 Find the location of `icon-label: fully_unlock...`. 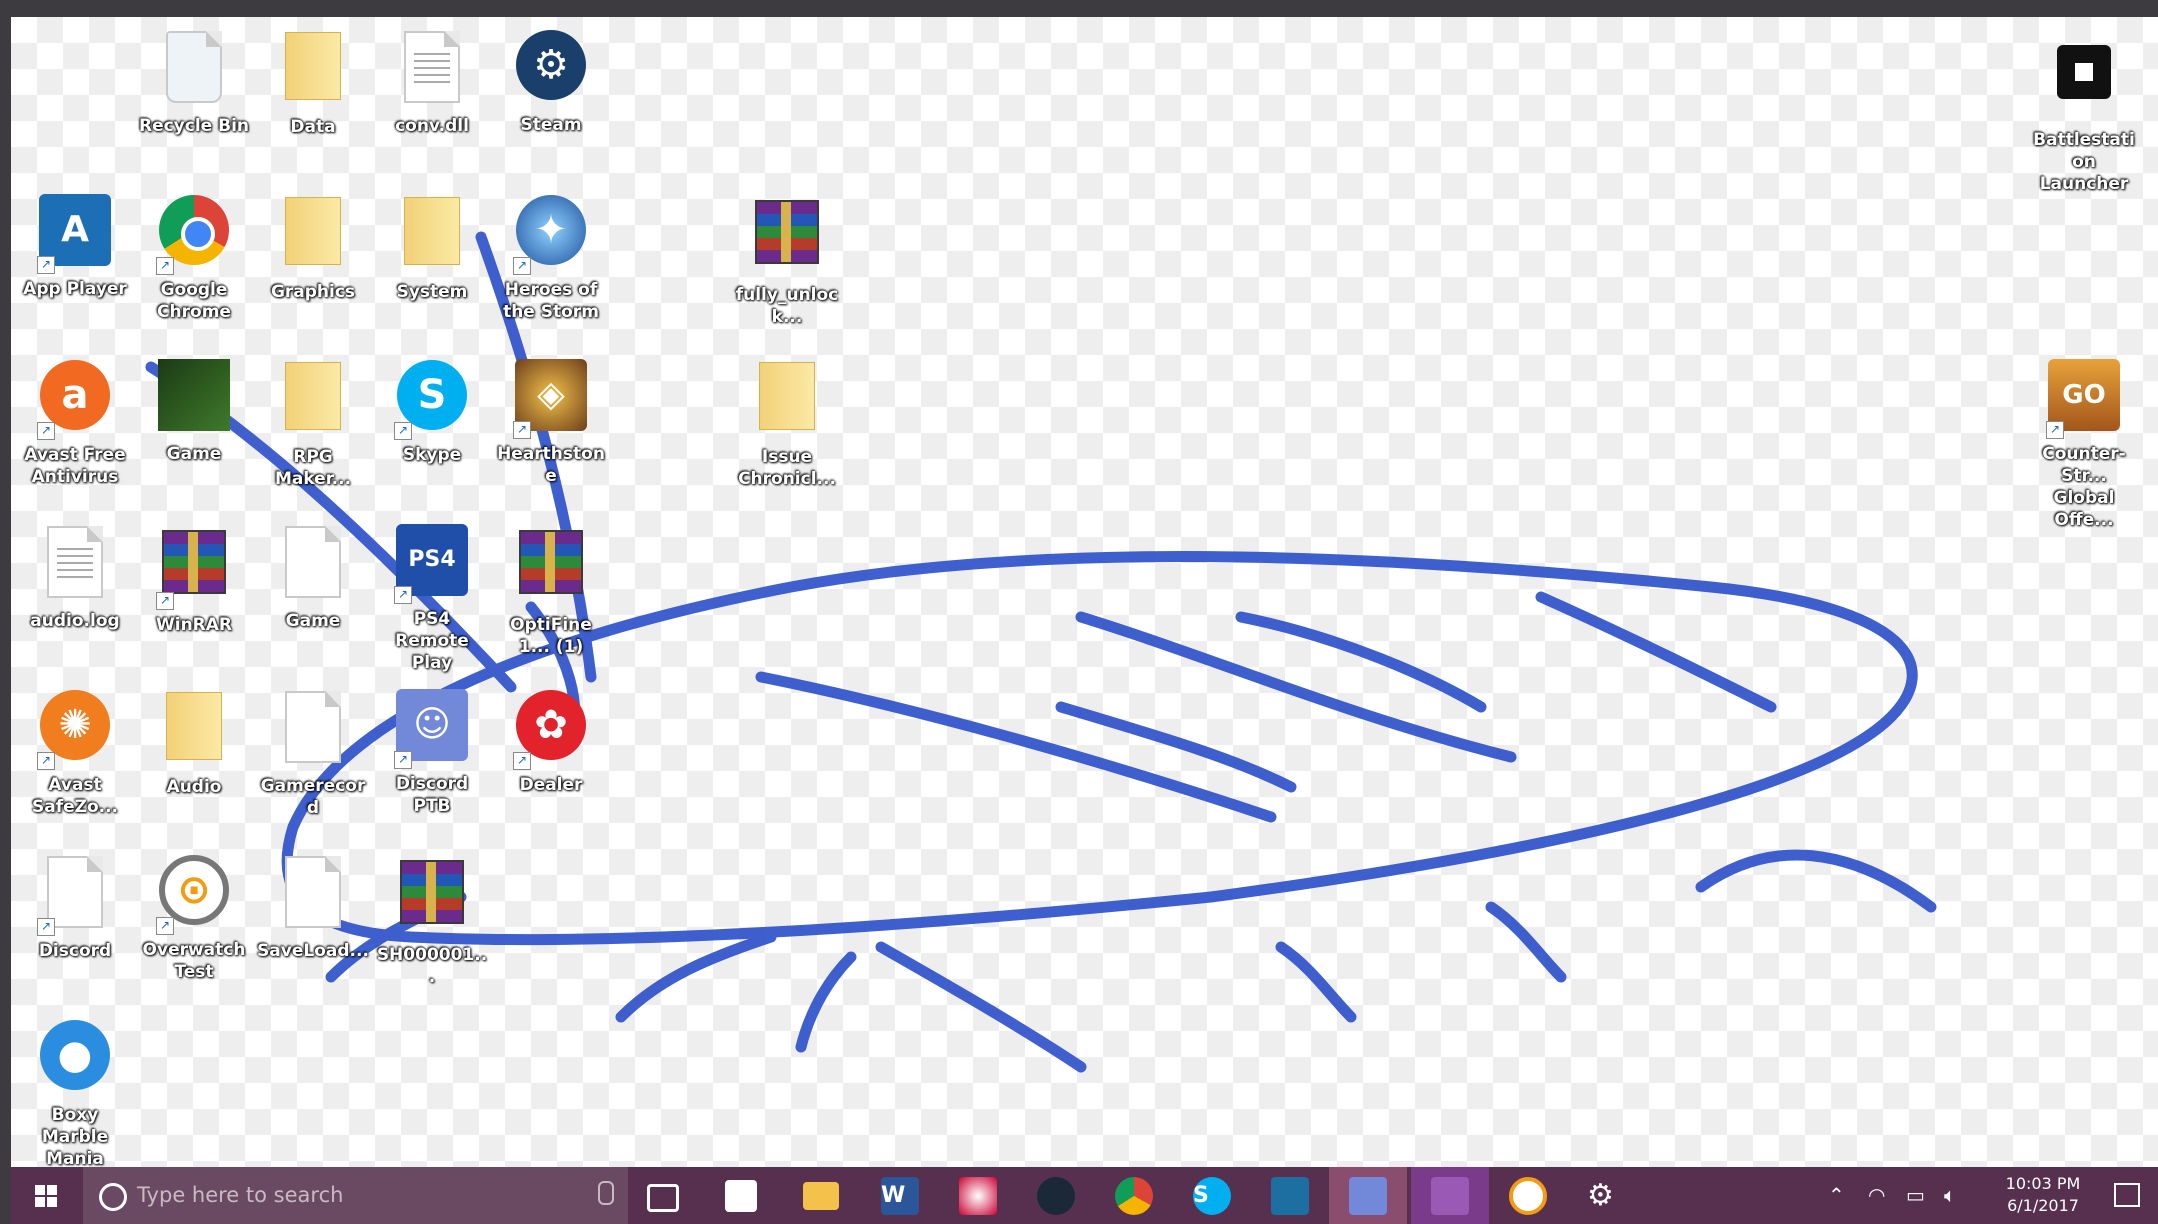

icon-label: fully_unlock... is located at coordinates (787, 306).